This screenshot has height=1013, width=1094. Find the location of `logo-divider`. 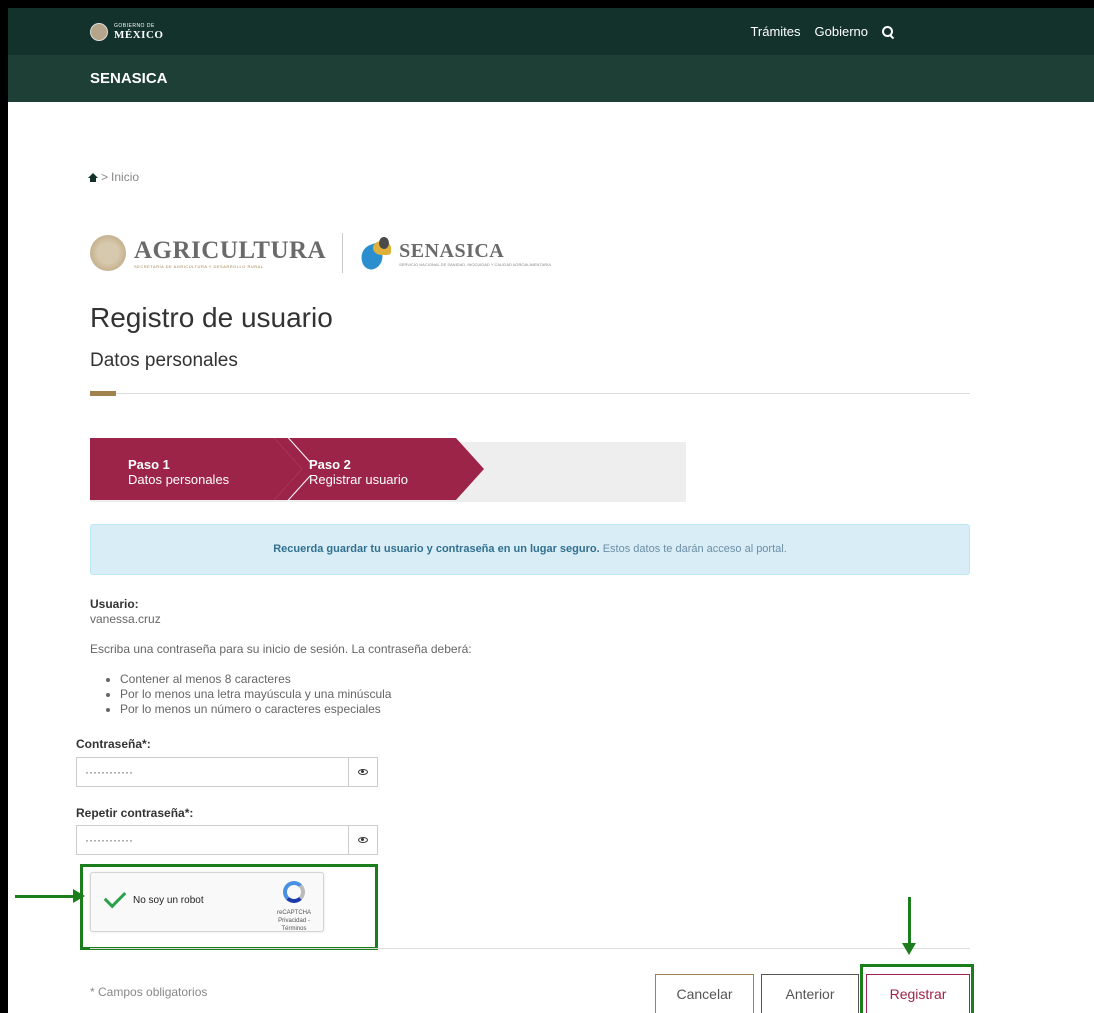

logo-divider is located at coordinates (343, 253).